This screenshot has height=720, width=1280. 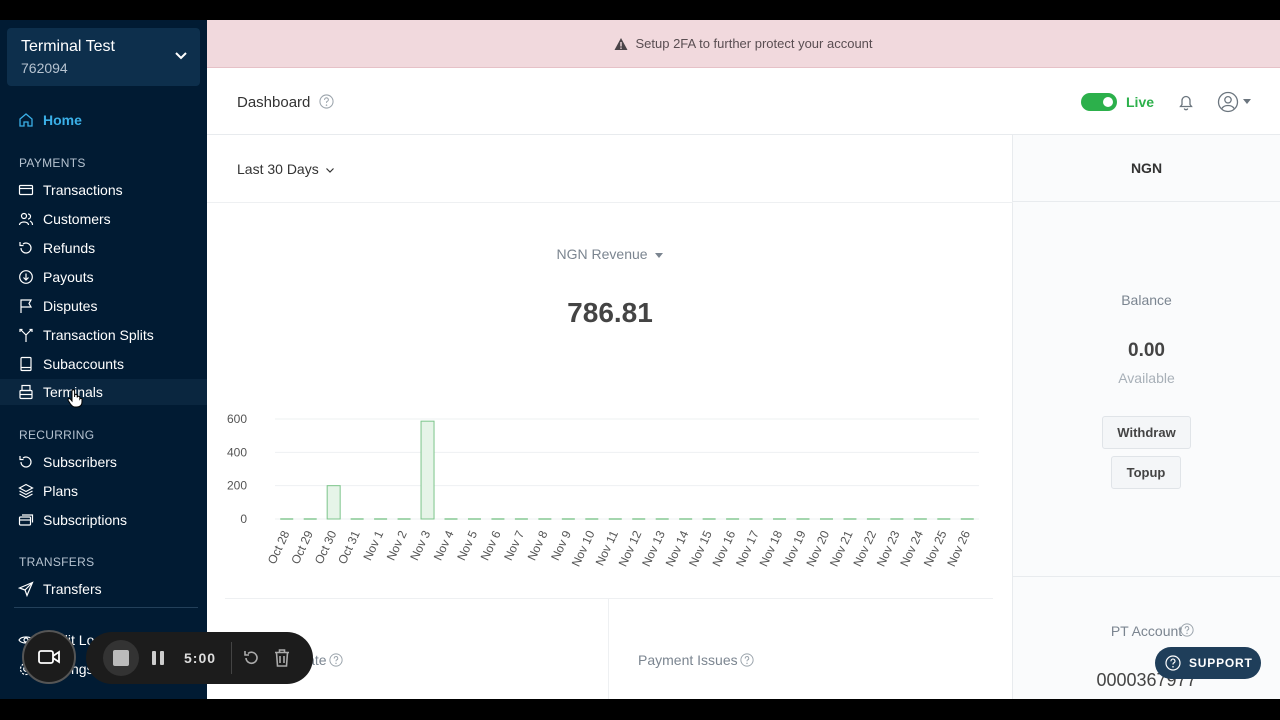 I want to click on y-tick-label: 600, so click(x=237, y=419).